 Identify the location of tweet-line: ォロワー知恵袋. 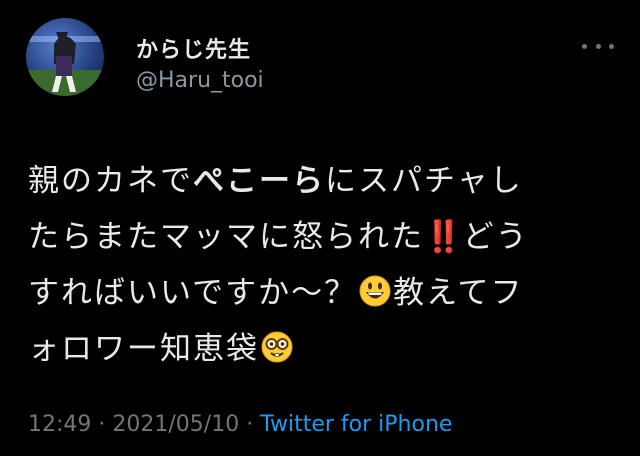
(323, 349).